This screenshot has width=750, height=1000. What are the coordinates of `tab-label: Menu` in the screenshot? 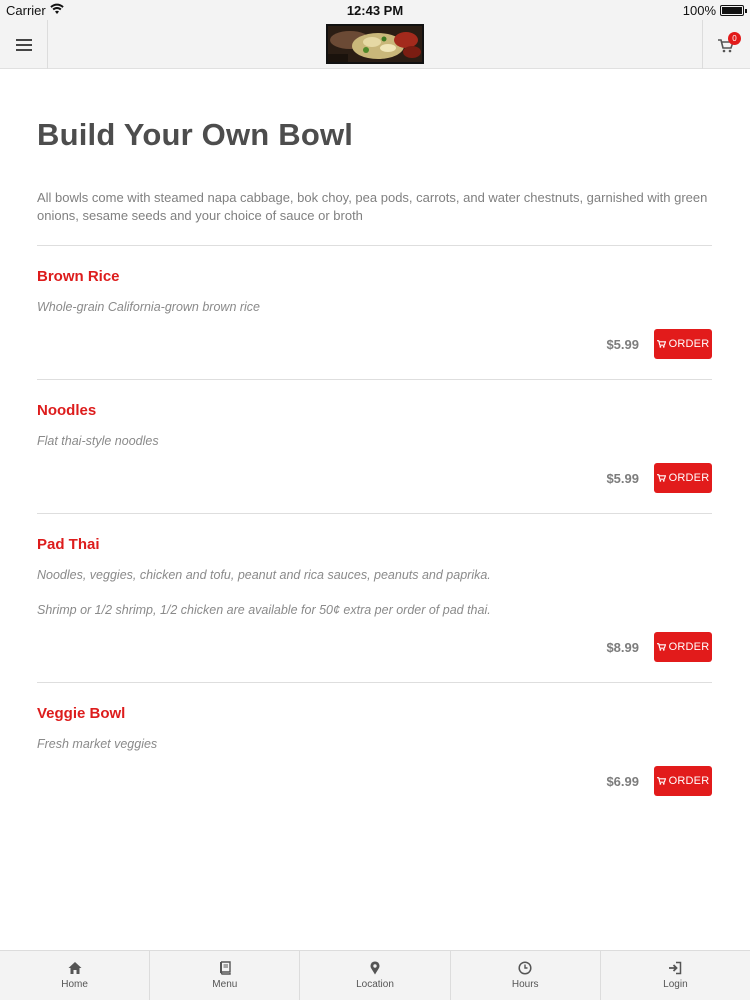 It's located at (225, 984).